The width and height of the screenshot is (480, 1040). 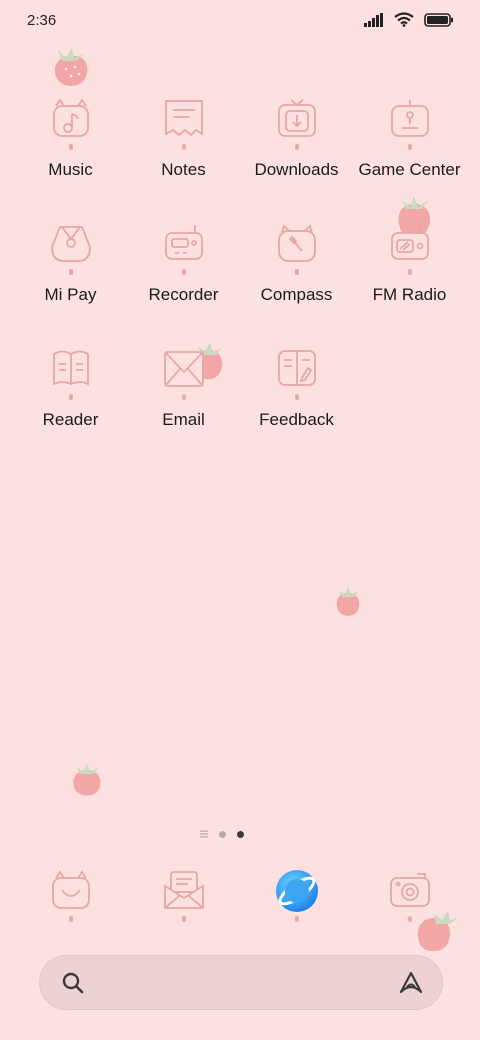 What do you see at coordinates (296, 408) in the screenshot?
I see `app-feedback: Feedback` at bounding box center [296, 408].